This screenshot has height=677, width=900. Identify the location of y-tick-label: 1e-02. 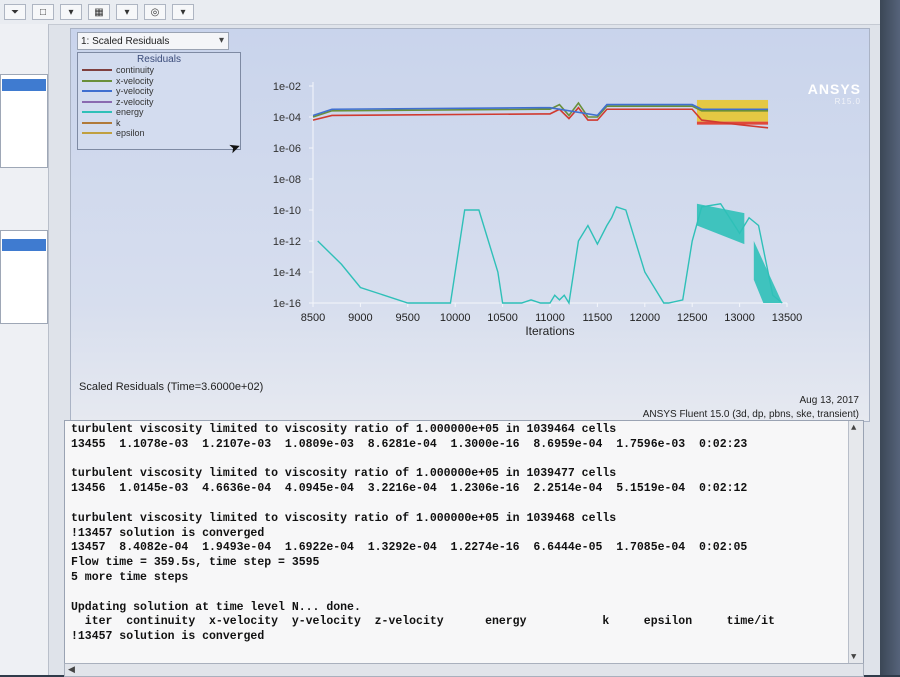
(287, 87).